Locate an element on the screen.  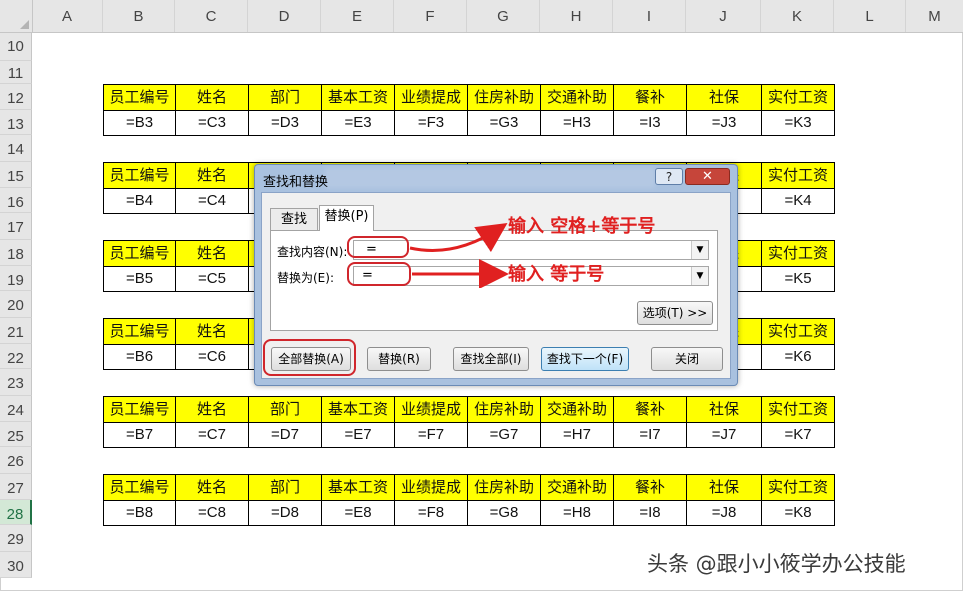
row-header: 11 is located at coordinates (16, 72).